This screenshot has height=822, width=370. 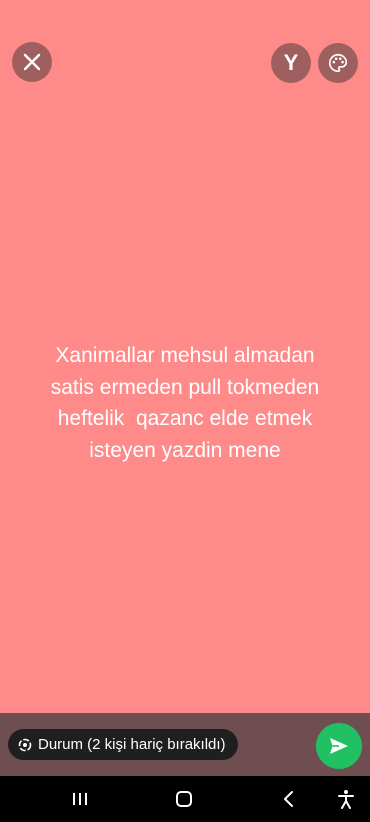 I want to click on color-palette-button, so click(x=338, y=63).